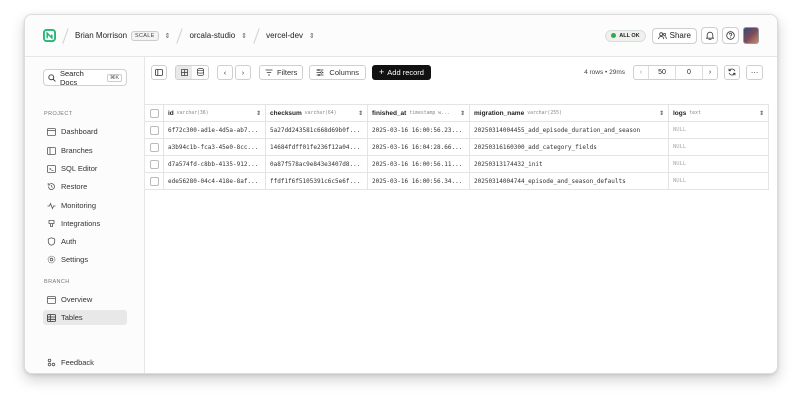 The height and width of the screenshot is (406, 800). What do you see at coordinates (72, 317) in the screenshot?
I see `sidebar-item-label: Tables` at bounding box center [72, 317].